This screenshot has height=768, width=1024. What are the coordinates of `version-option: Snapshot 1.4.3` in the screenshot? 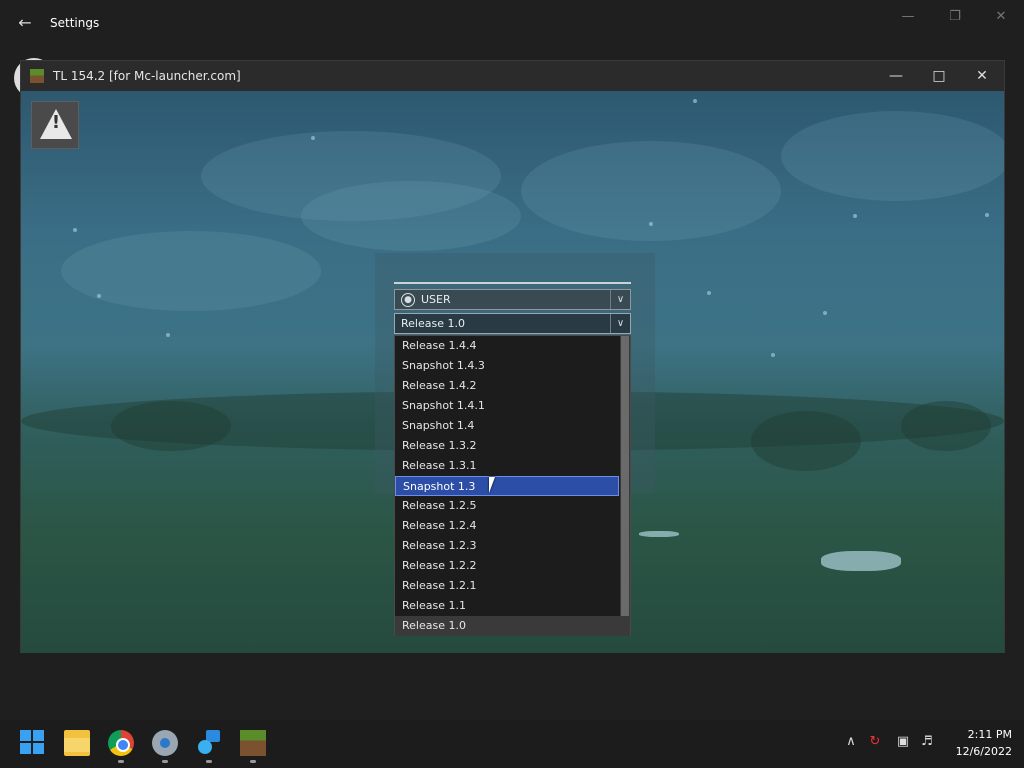 It's located at (507, 366).